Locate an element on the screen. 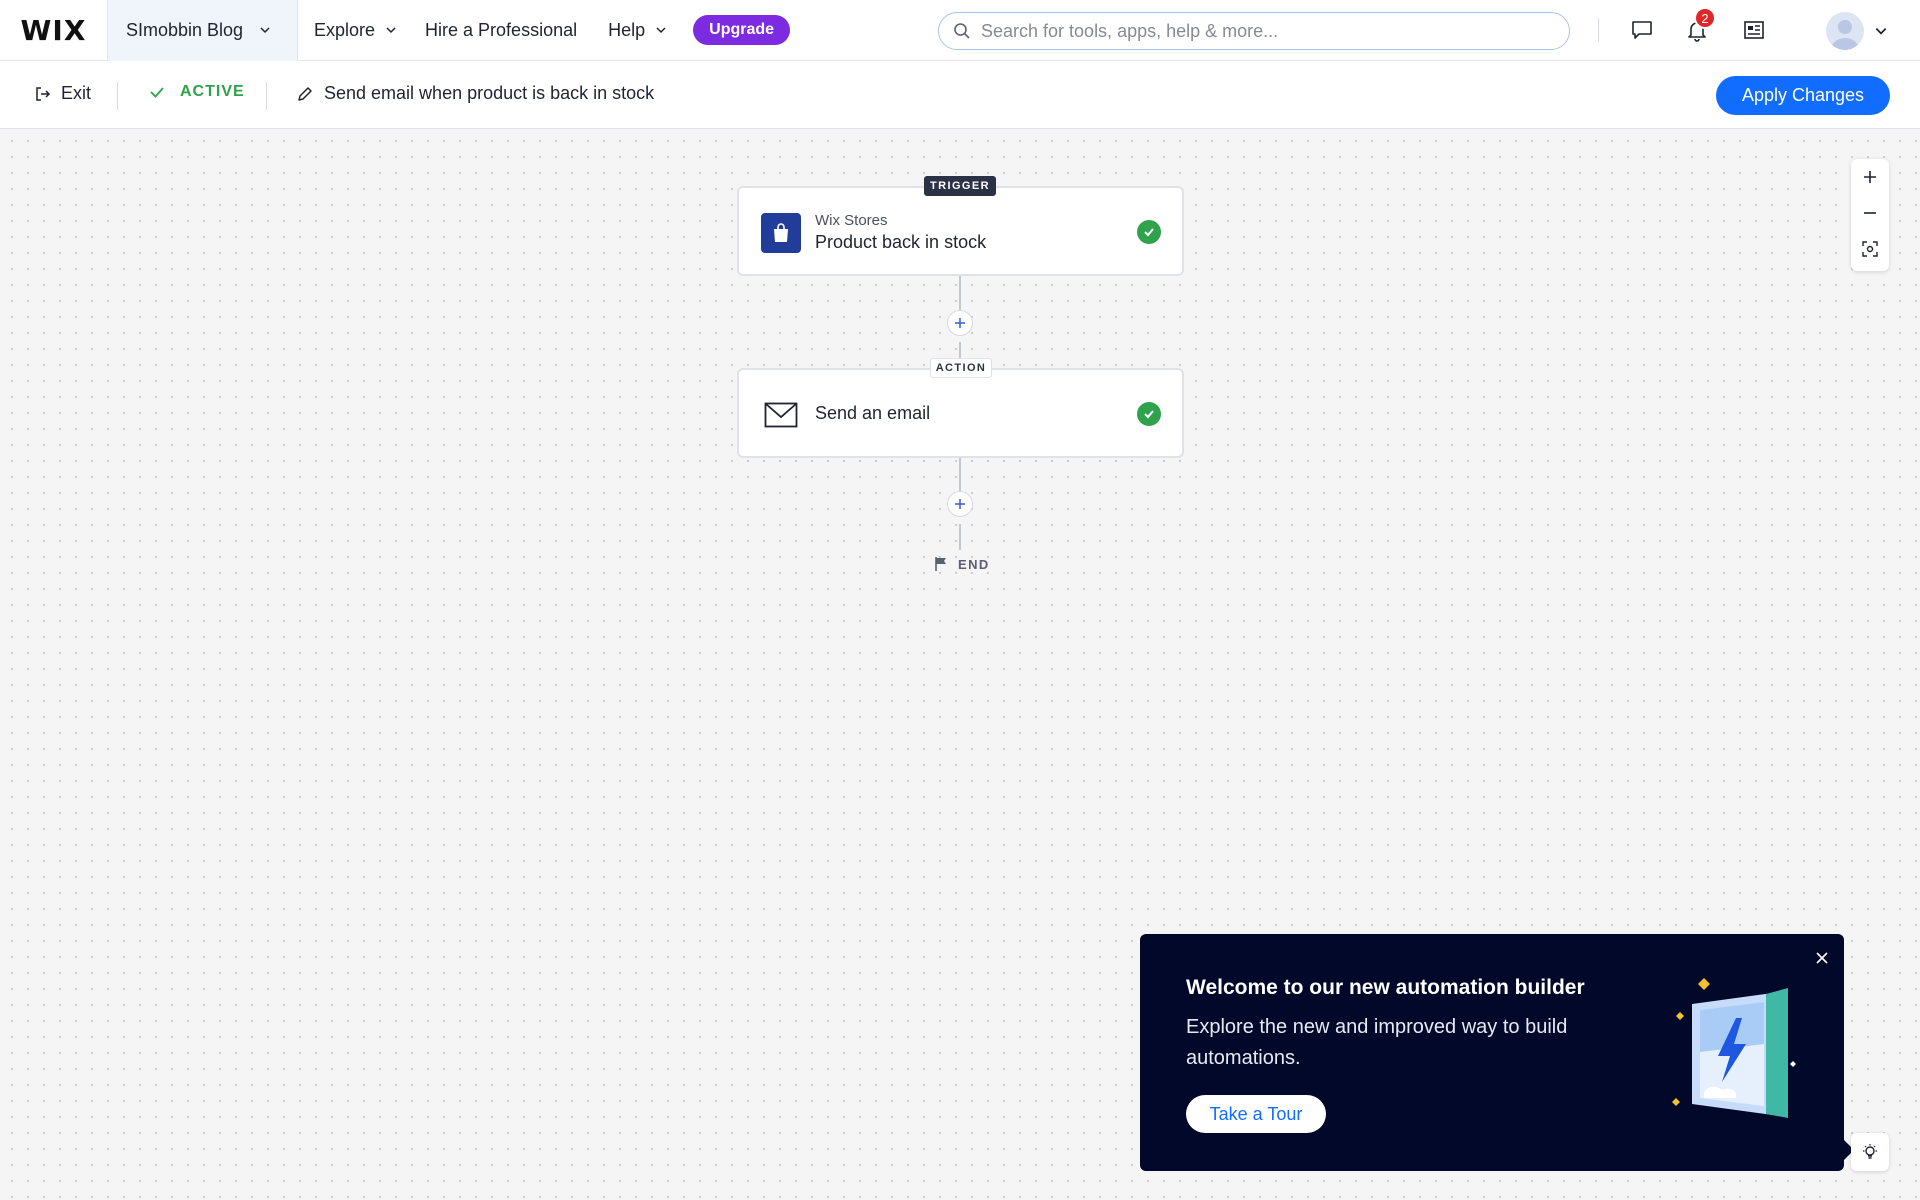 The image size is (1920, 1200). fit-screen-icon is located at coordinates (1870, 249).